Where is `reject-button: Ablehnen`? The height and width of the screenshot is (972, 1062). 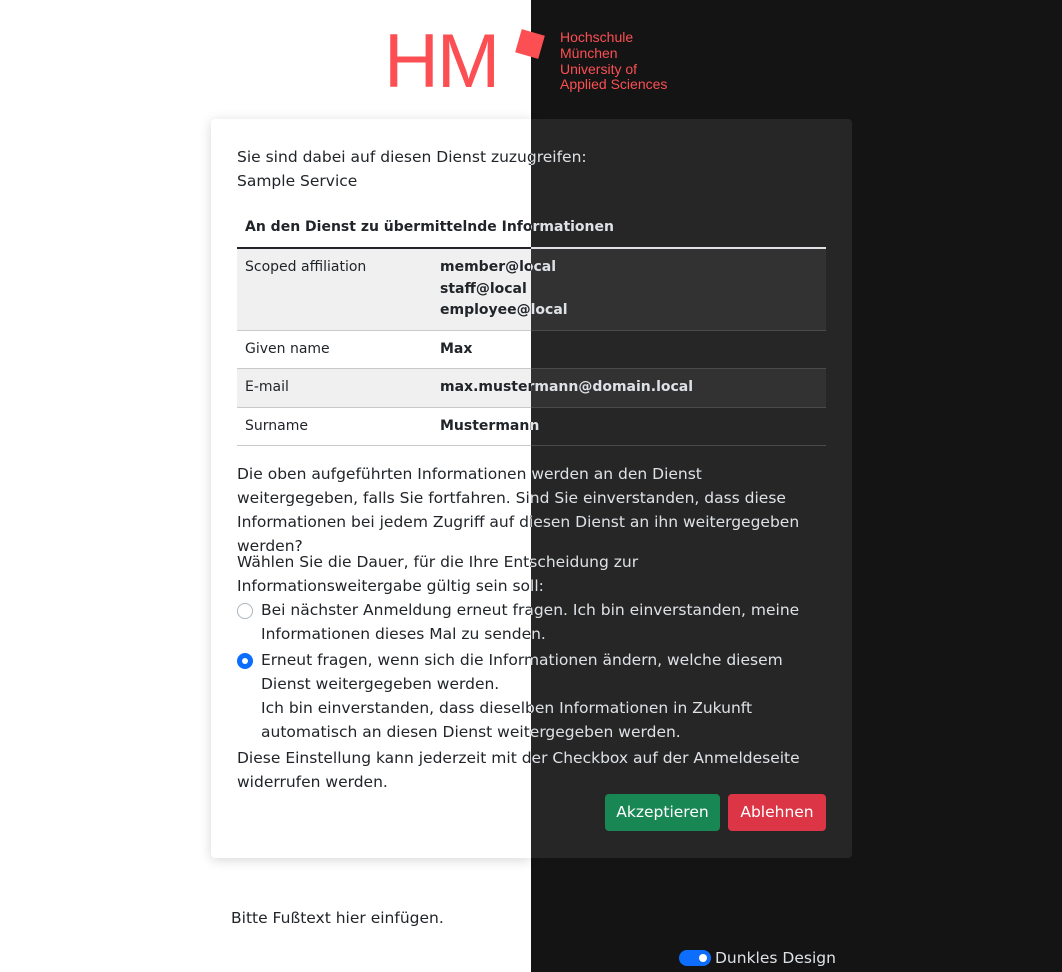 reject-button: Ablehnen is located at coordinates (777, 812).